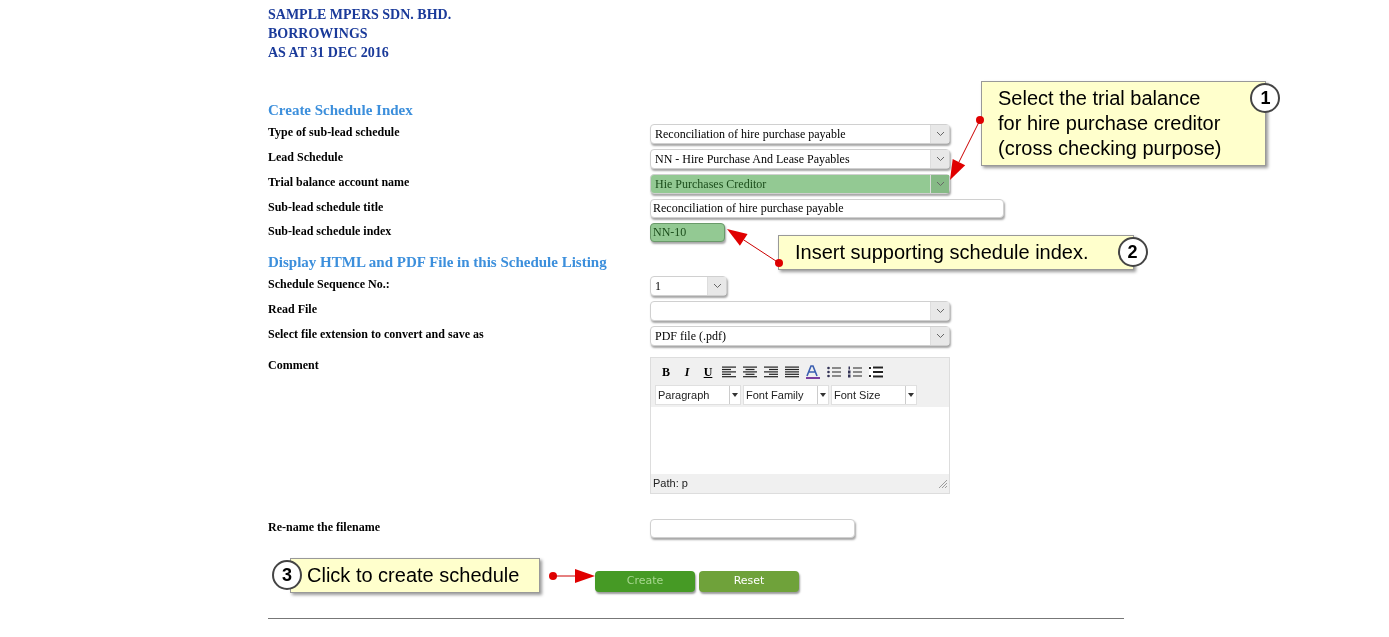 This screenshot has width=1389, height=637. I want to click on format-button: U, so click(708, 372).